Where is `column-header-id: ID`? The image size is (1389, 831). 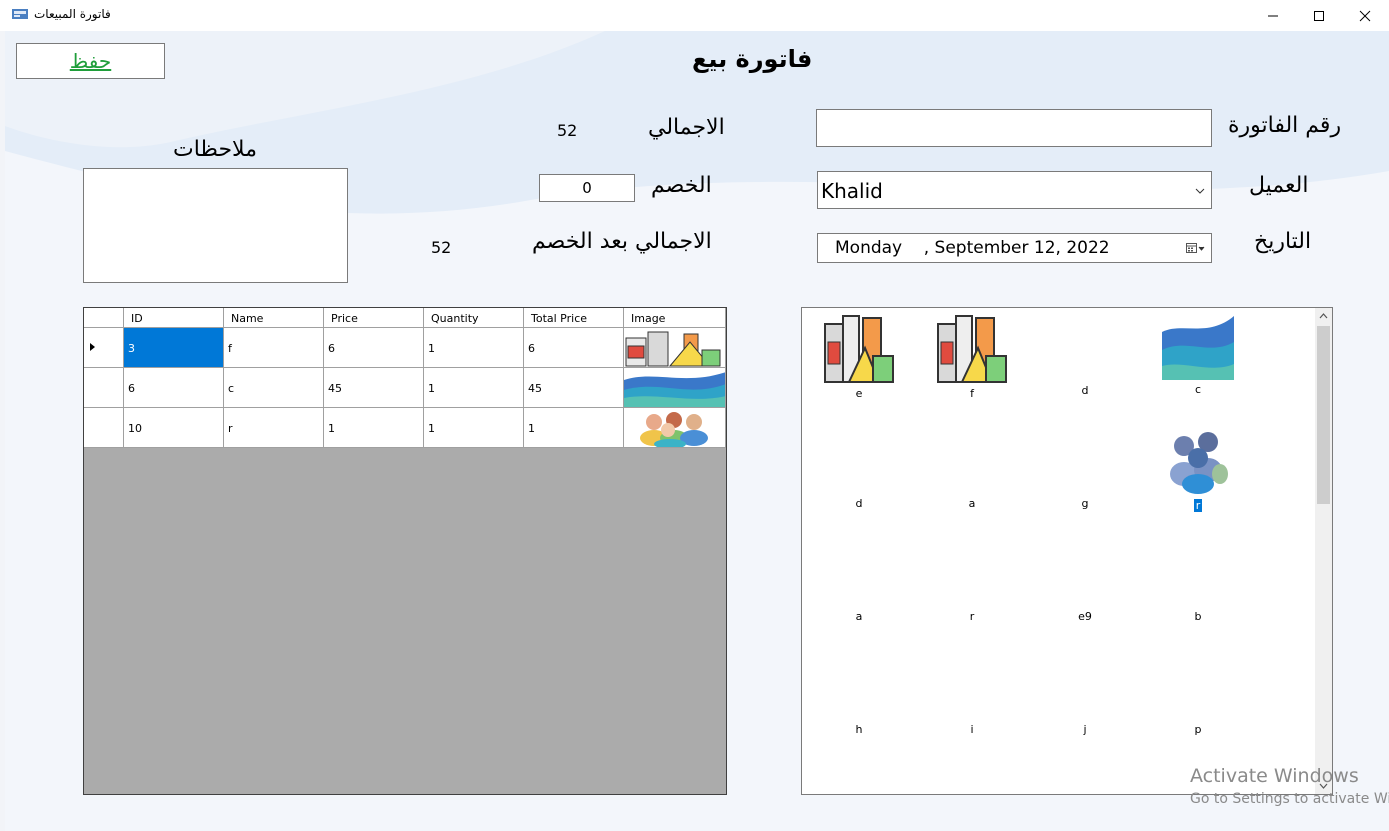
column-header-id: ID is located at coordinates (174, 318).